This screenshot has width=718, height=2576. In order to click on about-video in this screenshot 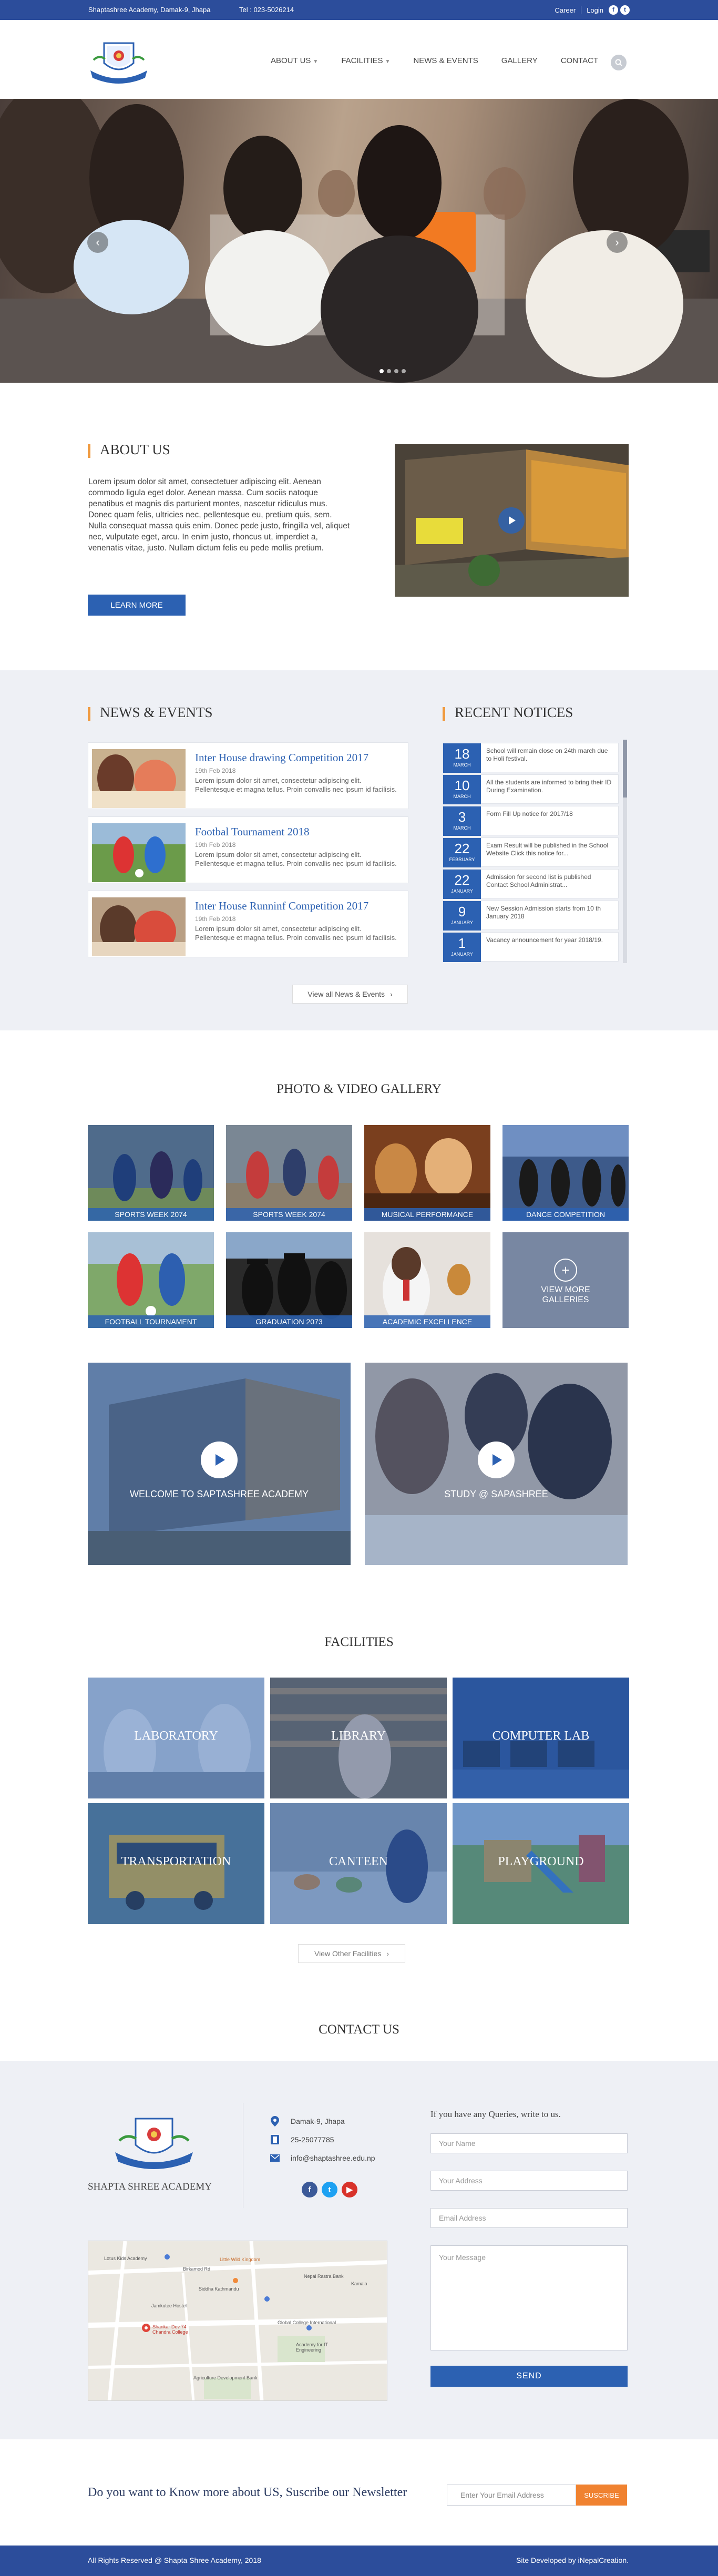, I will do `click(512, 520)`.